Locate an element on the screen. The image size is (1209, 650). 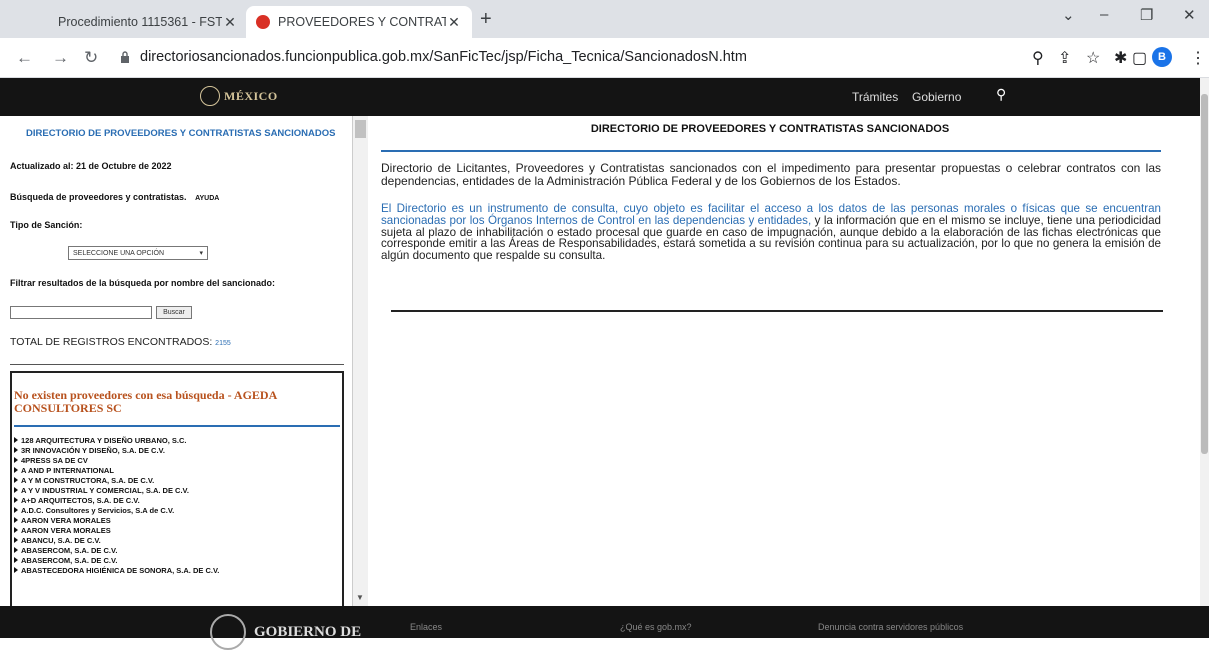
tab-label: Procedimiento 1115361 - FSTL is located at coordinates (140, 22).